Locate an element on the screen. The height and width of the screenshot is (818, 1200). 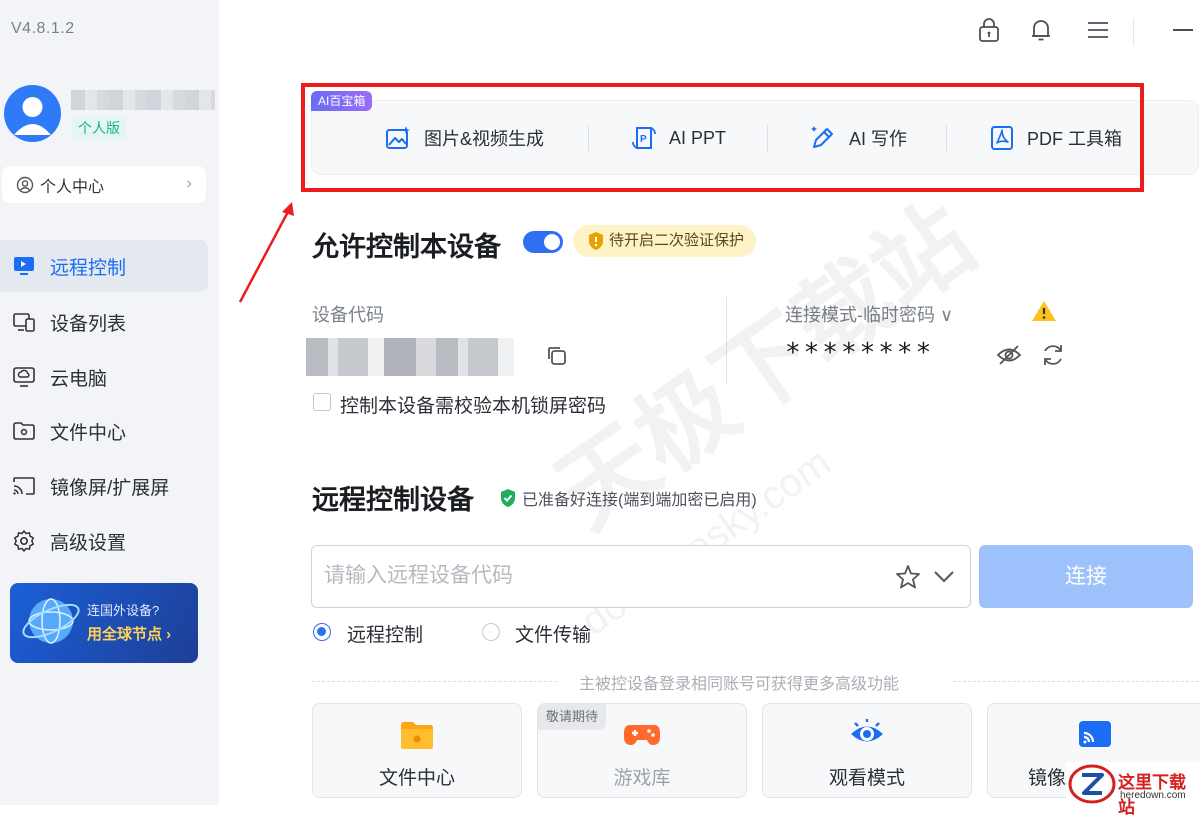
device-list-icon is located at coordinates (24, 322).